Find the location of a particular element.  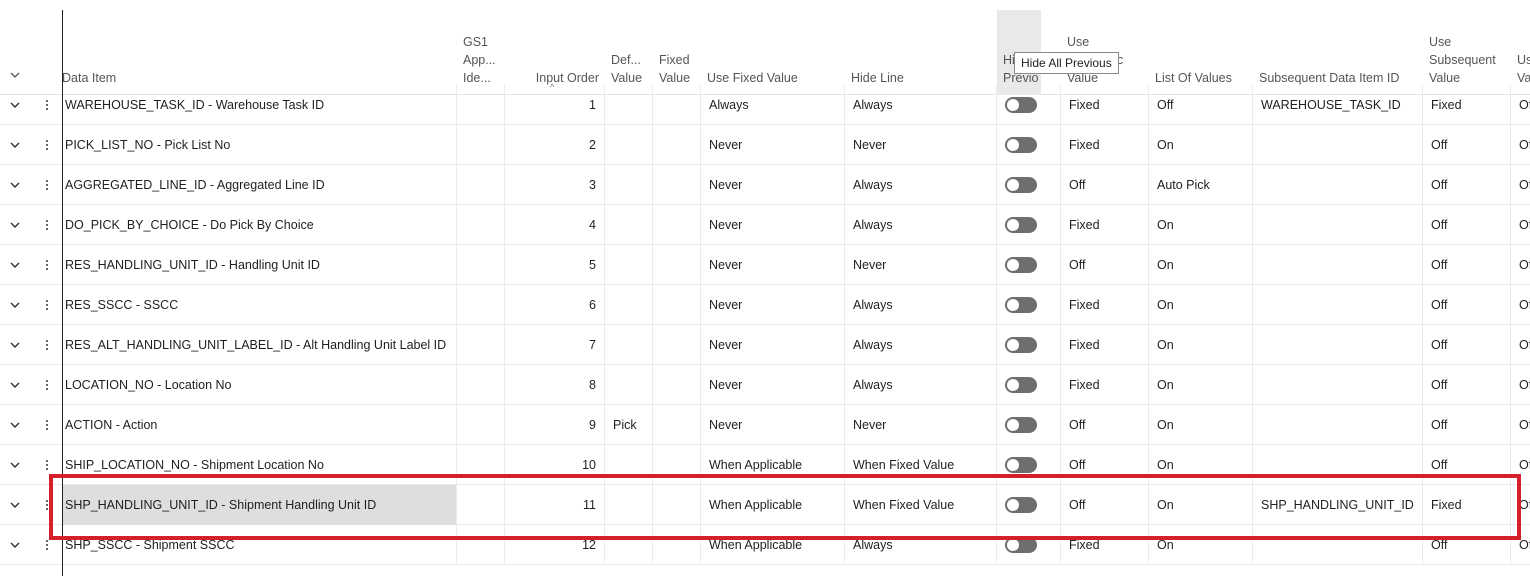

cell-order: 8 is located at coordinates (555, 385).